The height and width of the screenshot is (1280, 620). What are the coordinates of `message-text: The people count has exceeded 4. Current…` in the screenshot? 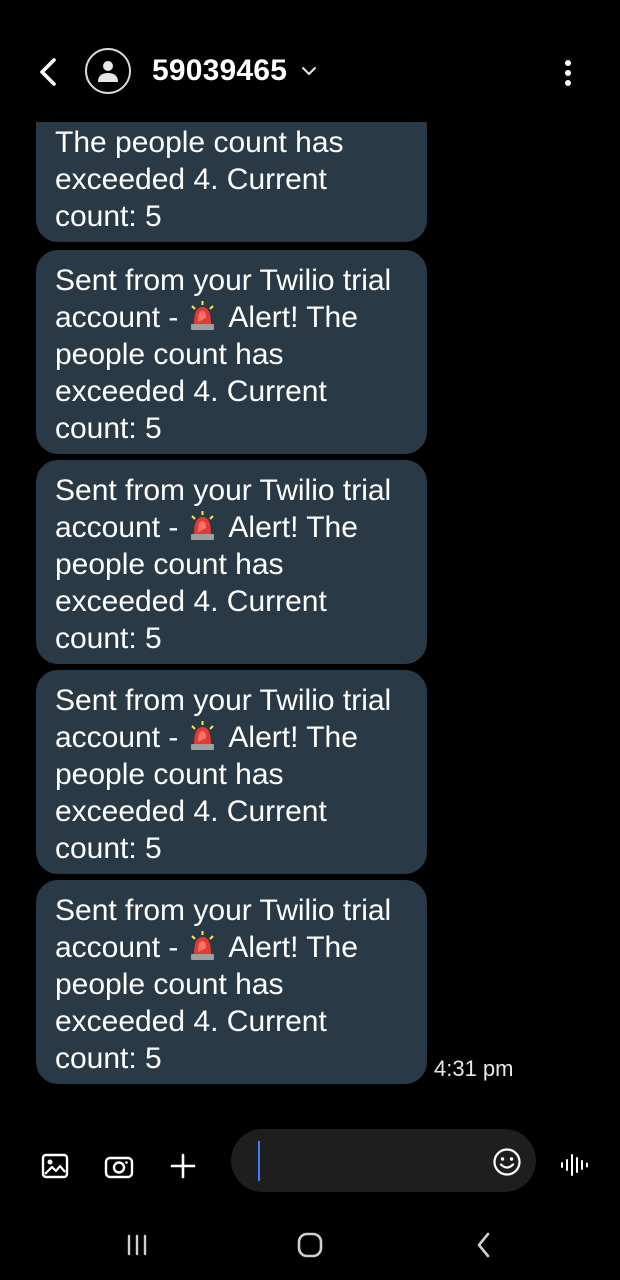 It's located at (199, 179).